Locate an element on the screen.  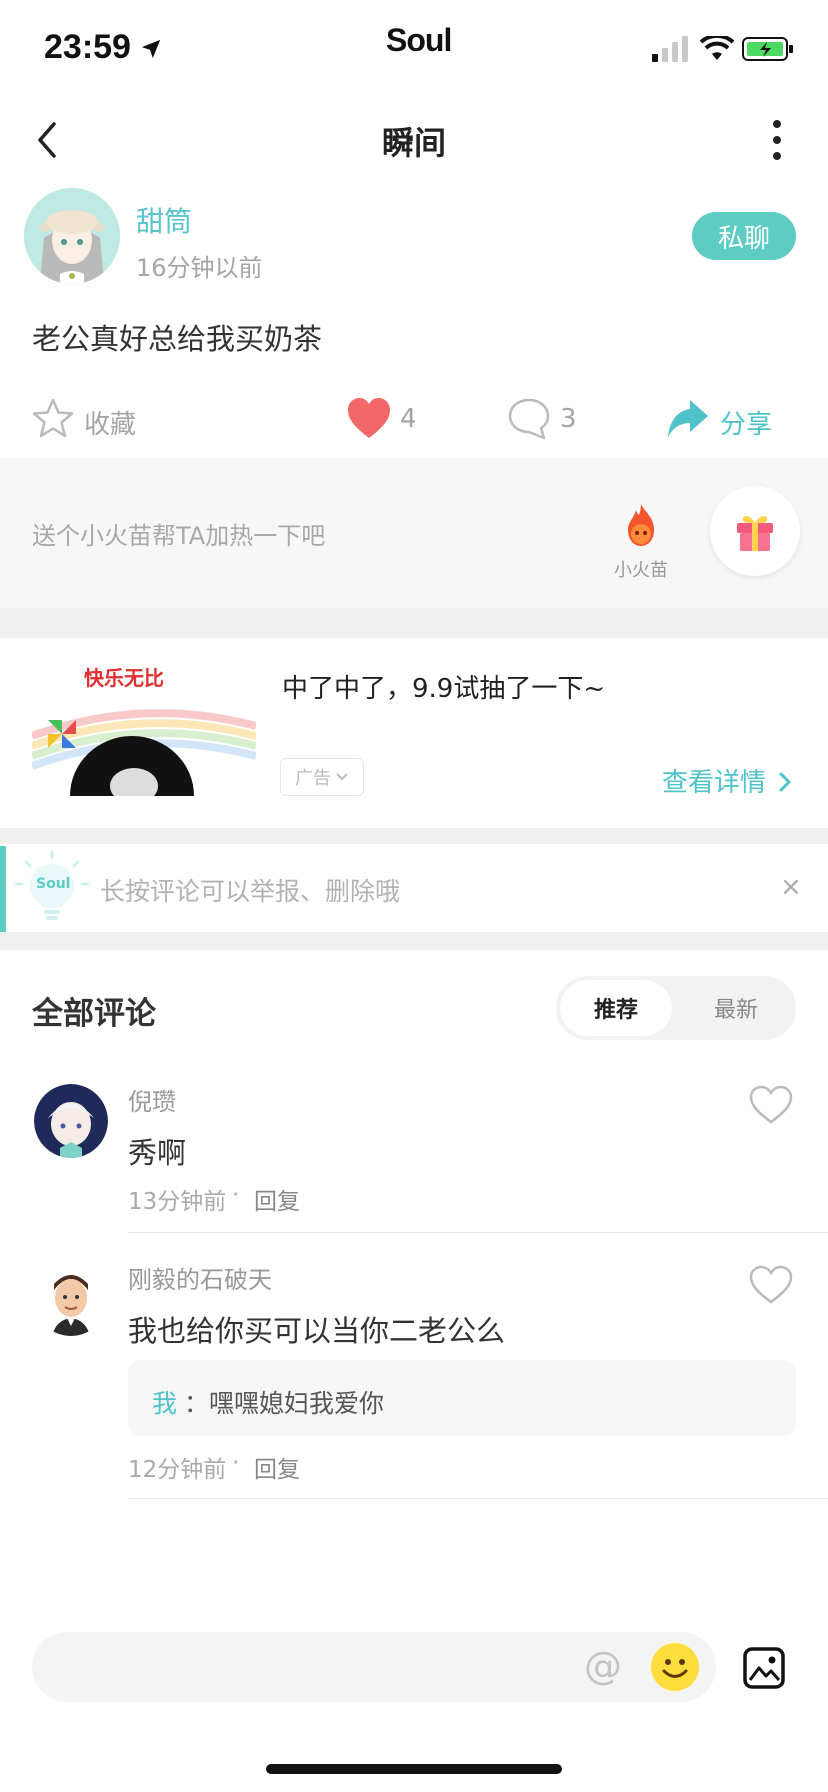
close-icon: × is located at coordinates (791, 887).